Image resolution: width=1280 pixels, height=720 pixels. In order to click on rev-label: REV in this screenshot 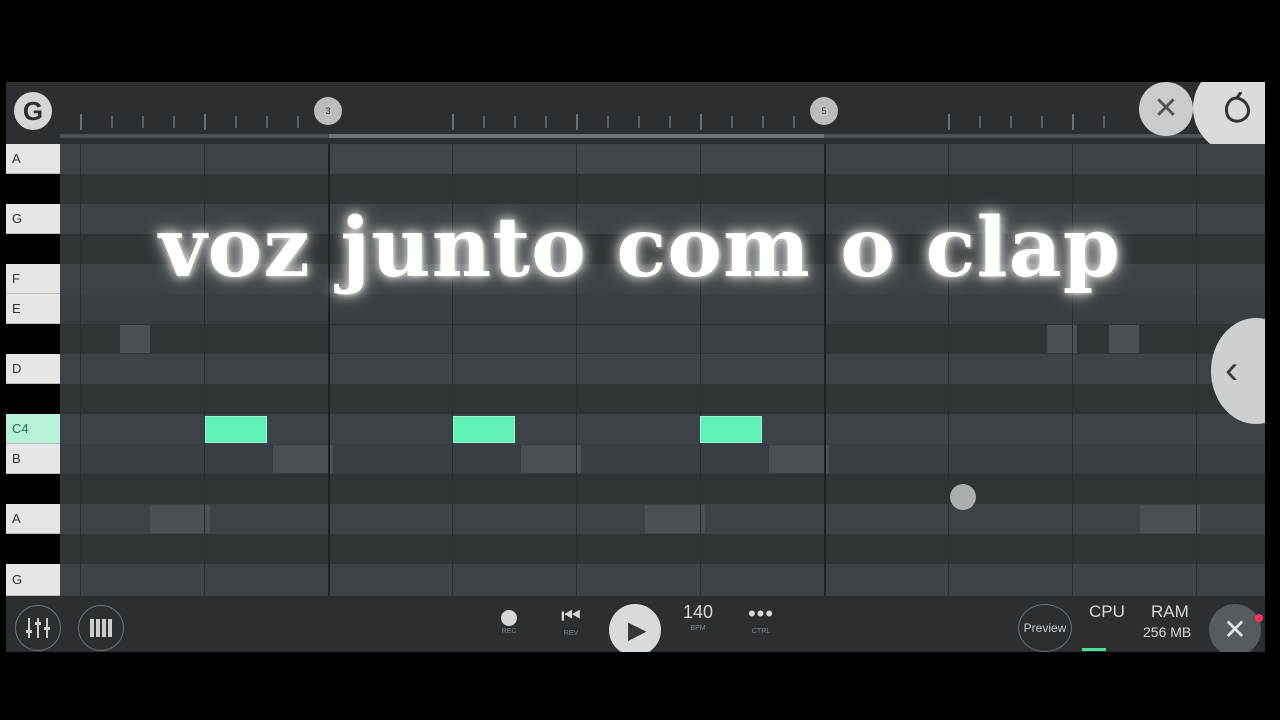, I will do `click(571, 633)`.